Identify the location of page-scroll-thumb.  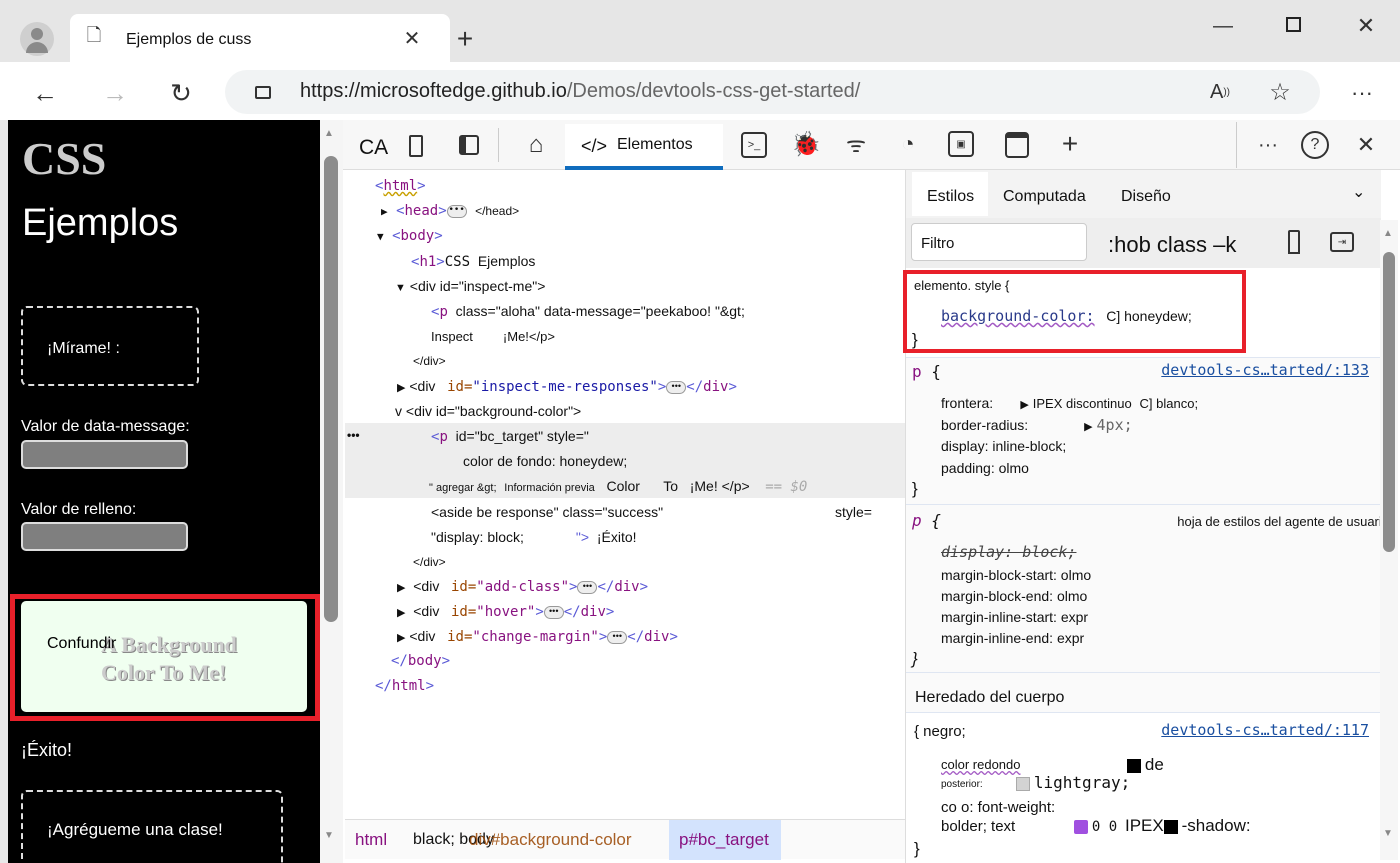
(331, 389).